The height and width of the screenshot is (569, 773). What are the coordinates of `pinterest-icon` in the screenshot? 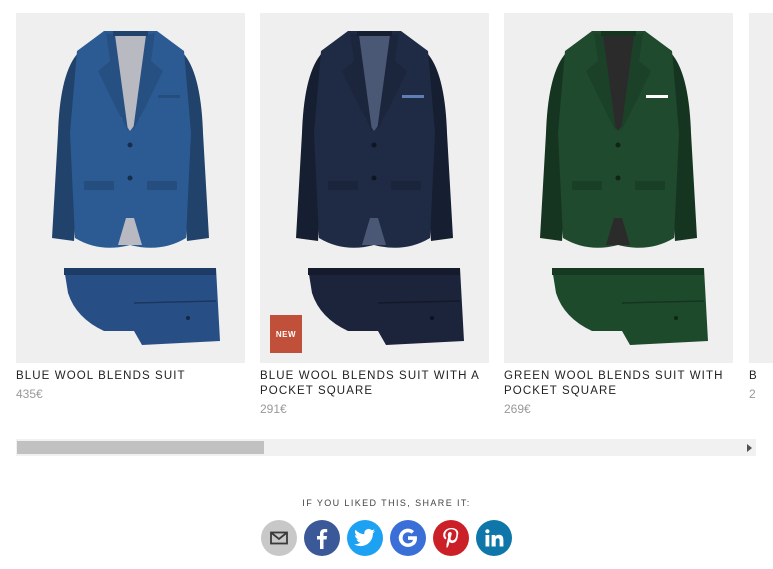 It's located at (451, 538).